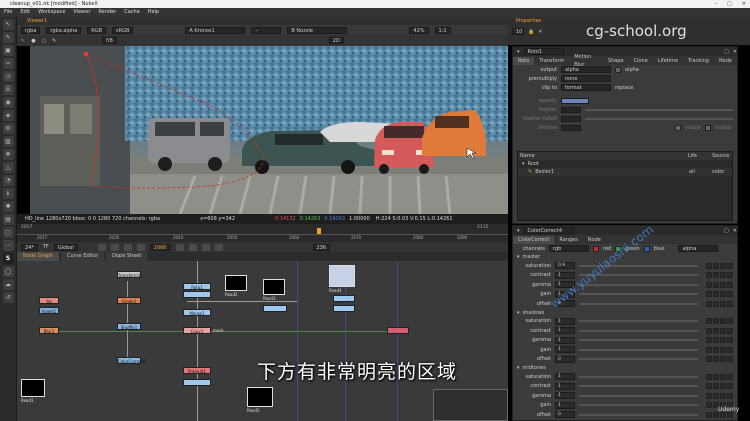  I want to click on node-roto-b, so click(197, 294).